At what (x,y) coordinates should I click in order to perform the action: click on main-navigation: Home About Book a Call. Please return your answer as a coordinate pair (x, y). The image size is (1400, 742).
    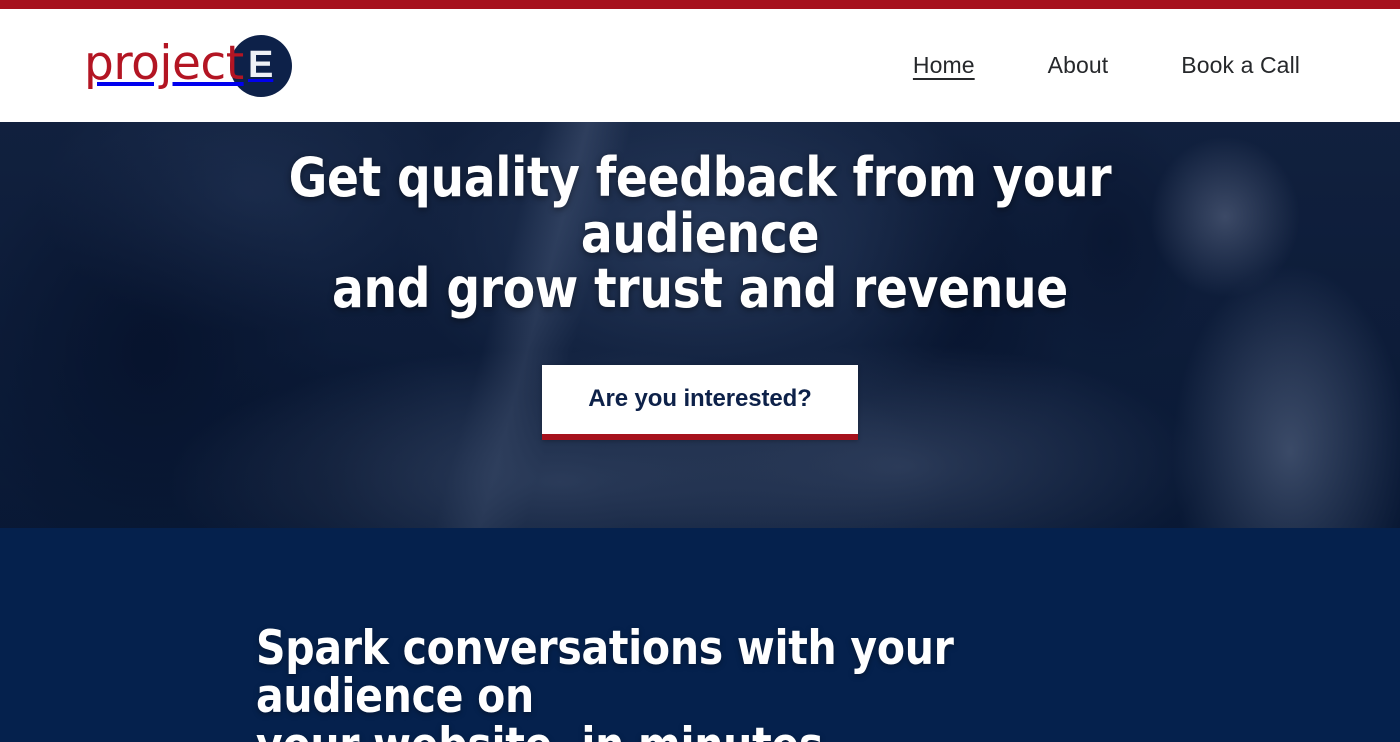
    Looking at the image, I should click on (1106, 65).